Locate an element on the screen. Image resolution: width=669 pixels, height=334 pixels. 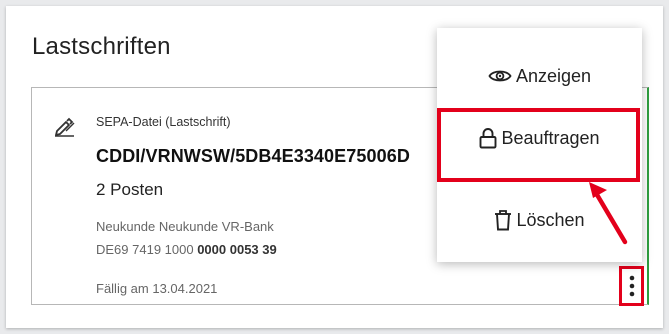
red-arrow-annotation is located at coordinates (608, 213).